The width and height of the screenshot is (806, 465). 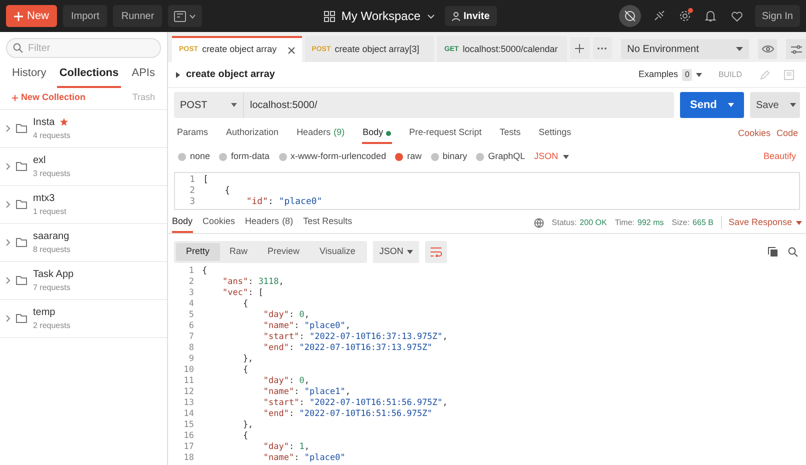 What do you see at coordinates (377, 49) in the screenshot?
I see `tab-label: create object array[3]` at bounding box center [377, 49].